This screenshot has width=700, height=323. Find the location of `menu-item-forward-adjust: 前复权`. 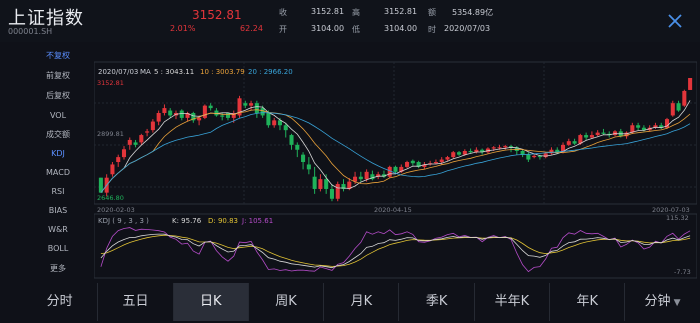

menu-item-forward-adjust: 前复权 is located at coordinates (58, 75).